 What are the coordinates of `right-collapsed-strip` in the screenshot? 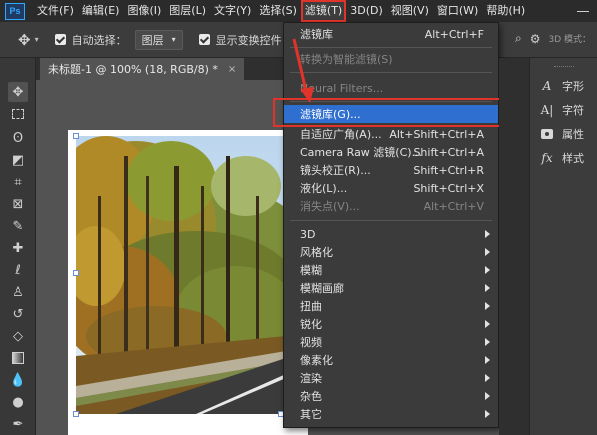 It's located at (514, 246).